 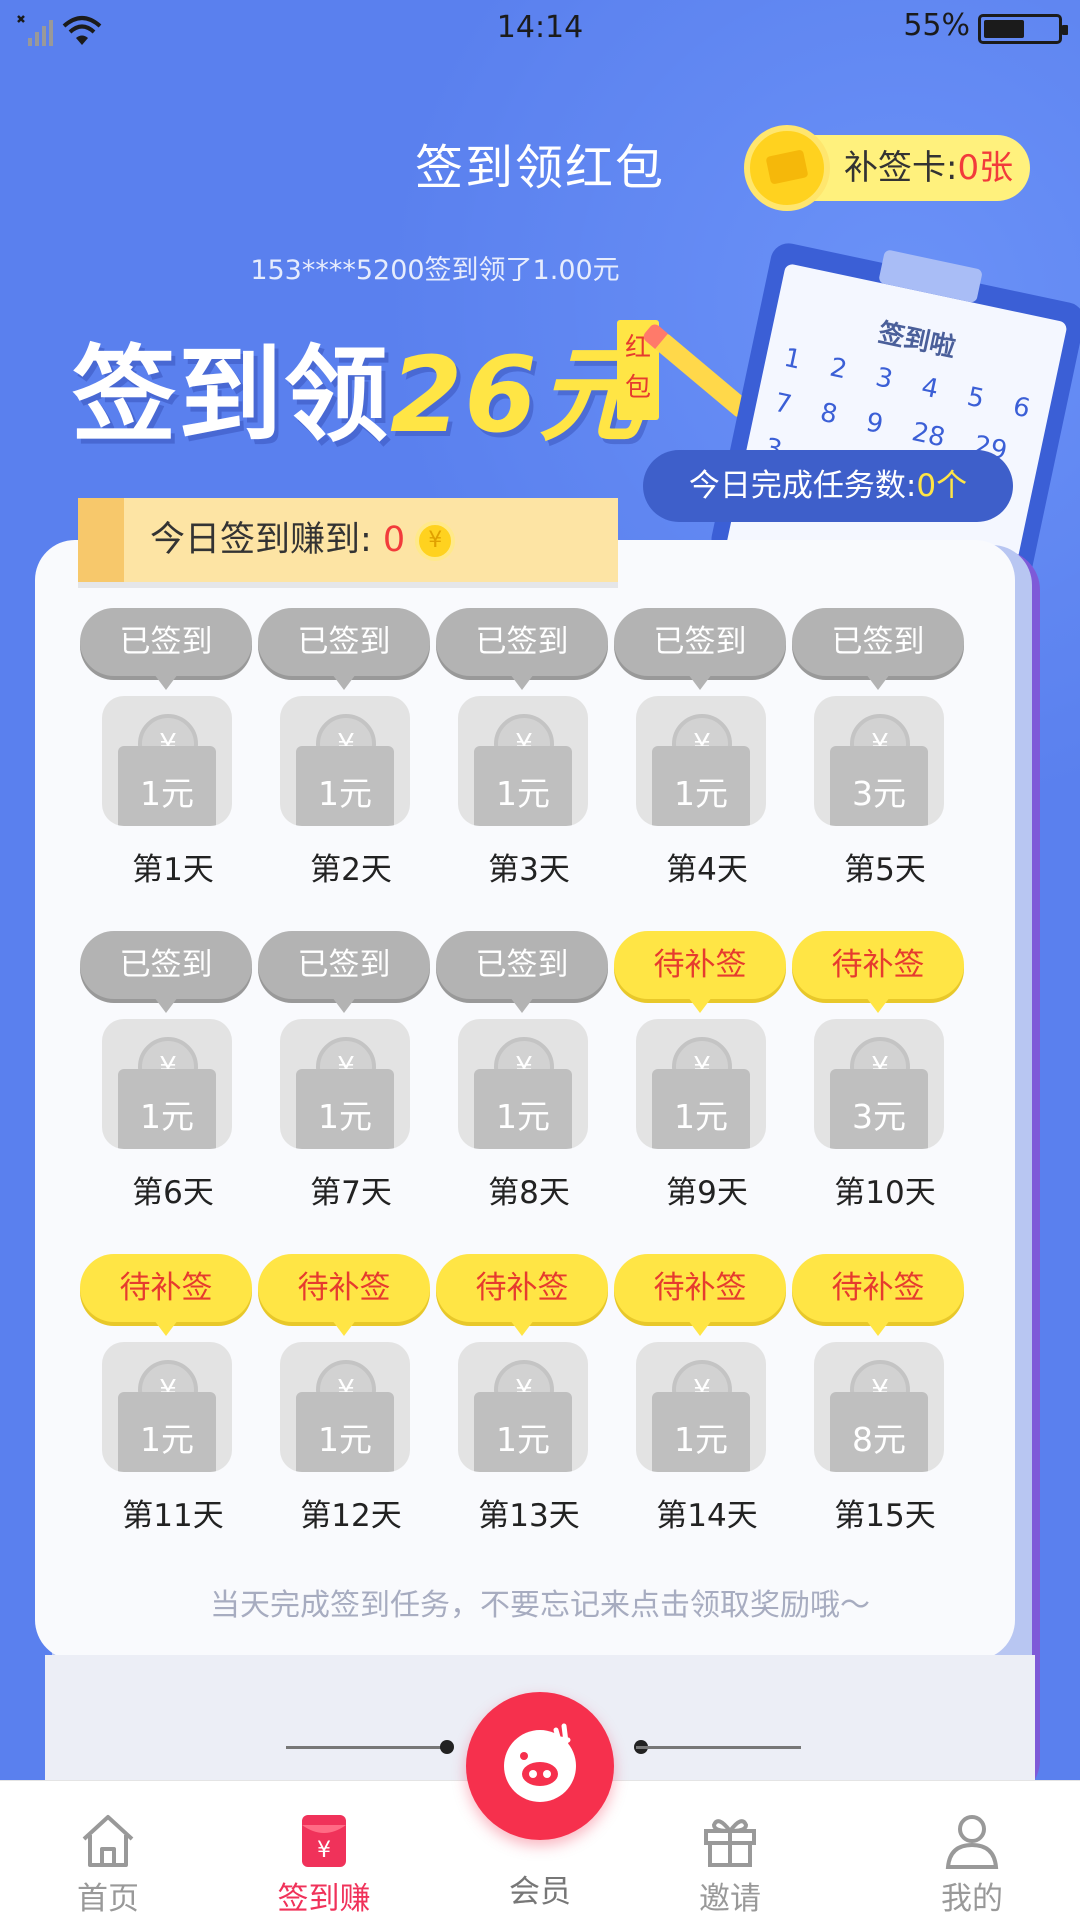 I want to click on day-label: 第11天, so click(x=173, y=1516).